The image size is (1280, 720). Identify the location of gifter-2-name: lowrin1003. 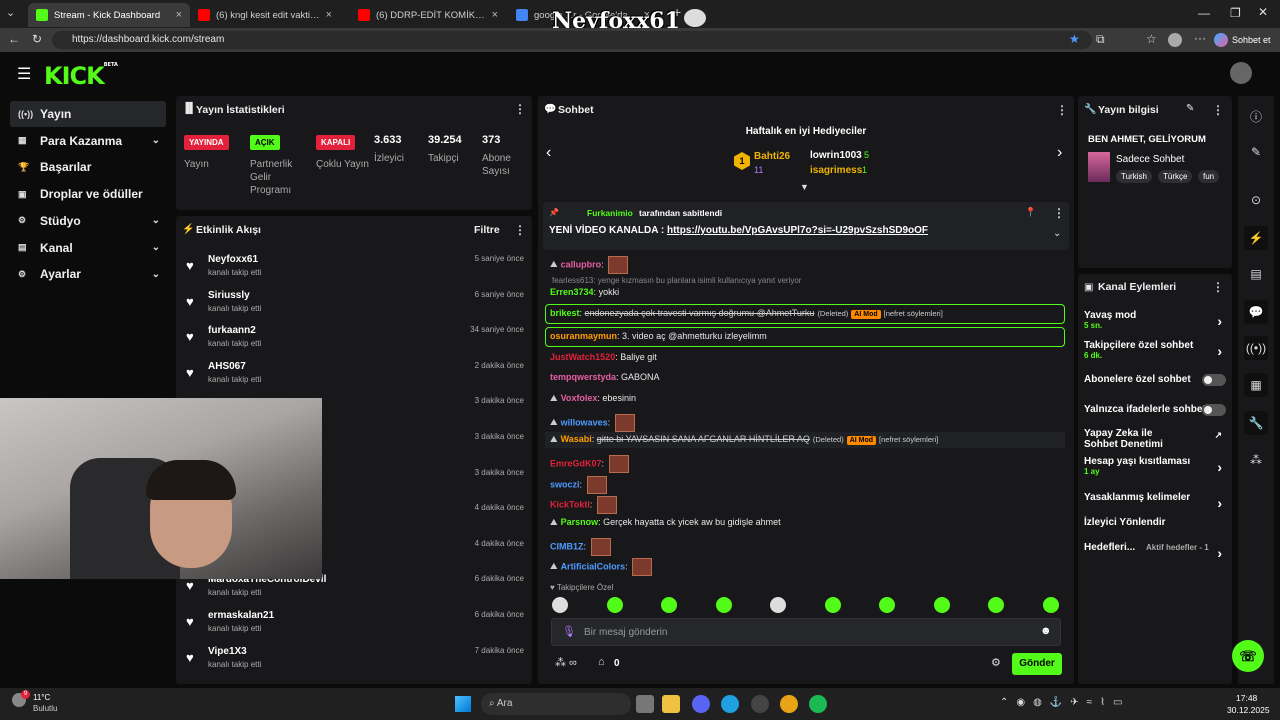
(836, 155).